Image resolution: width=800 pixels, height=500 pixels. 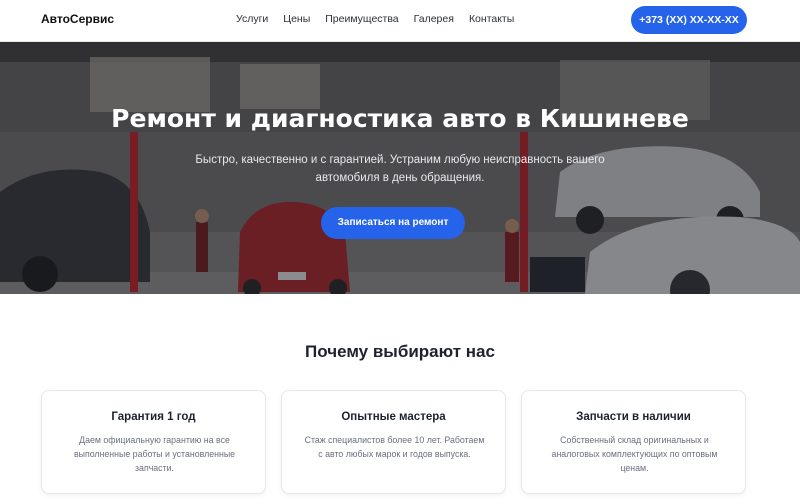 I want to click on hero-title: Ремонт и диагностика авто в Кишиневе, so click(x=400, y=118).